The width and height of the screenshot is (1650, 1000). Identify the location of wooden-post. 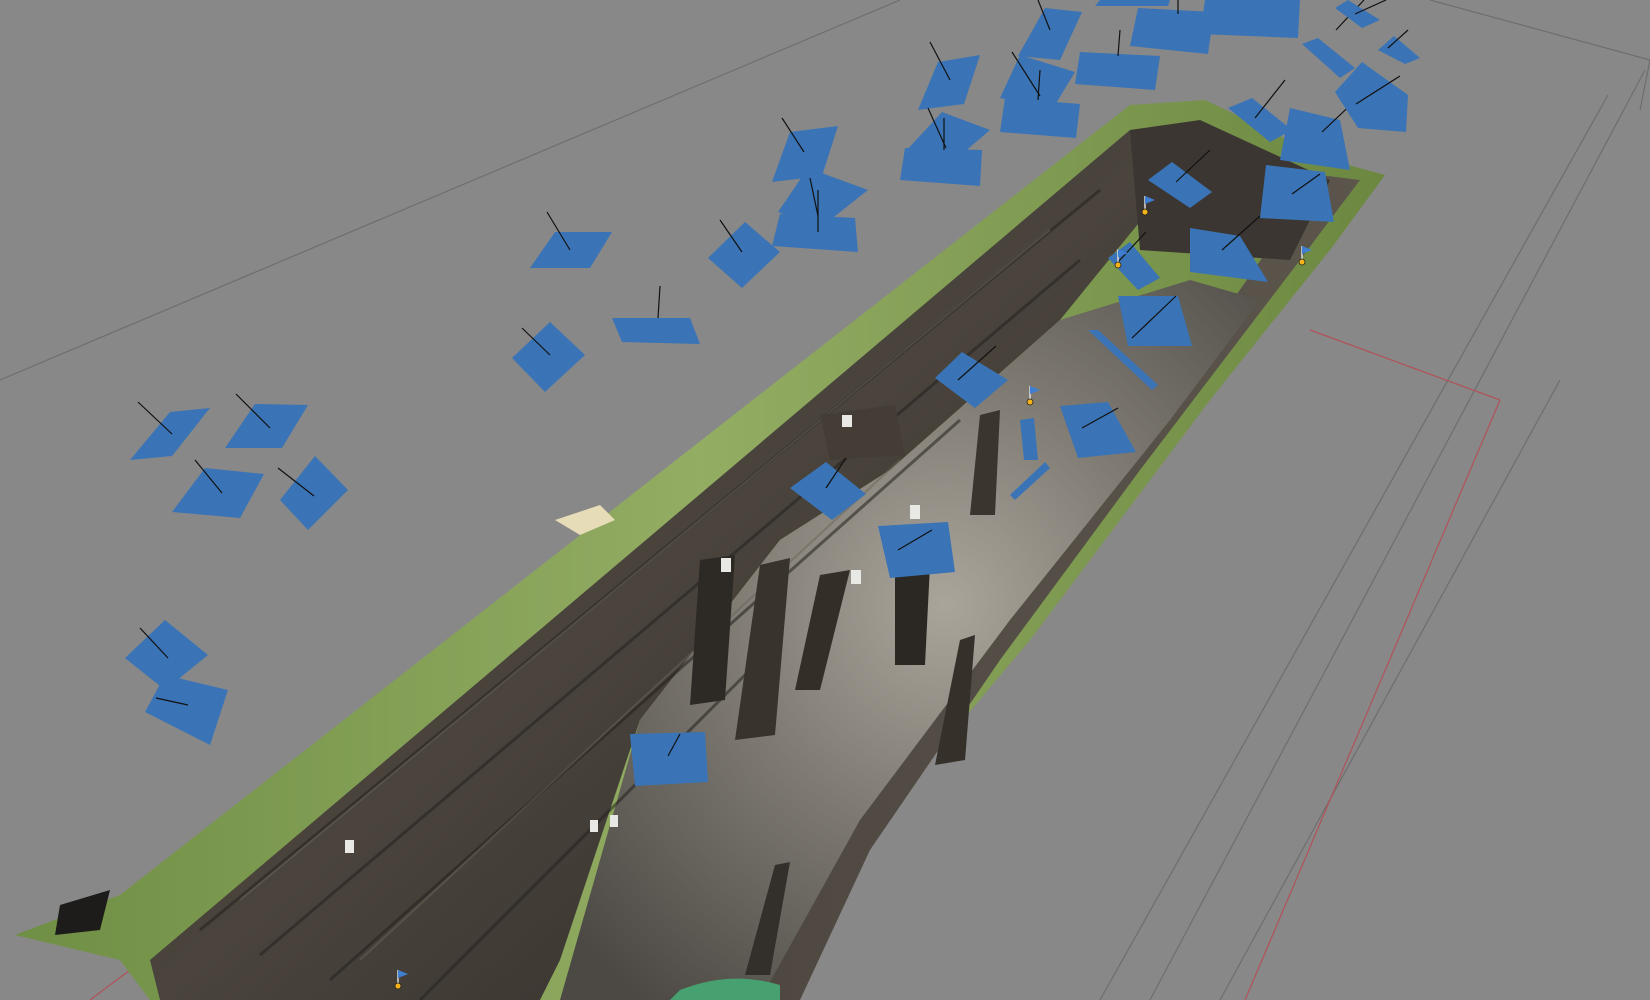
(912, 615).